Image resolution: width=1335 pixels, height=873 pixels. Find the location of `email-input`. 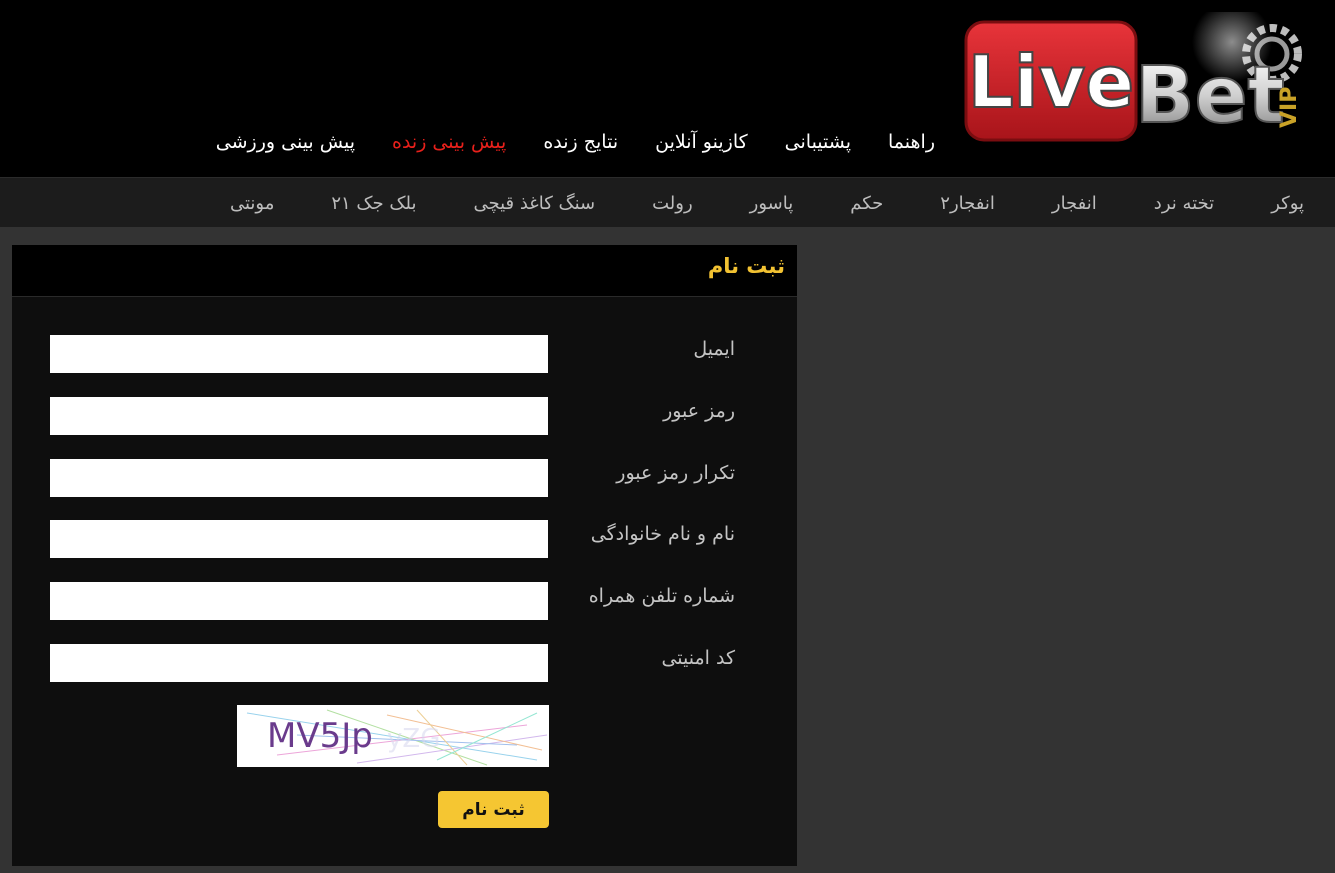

email-input is located at coordinates (299, 354).